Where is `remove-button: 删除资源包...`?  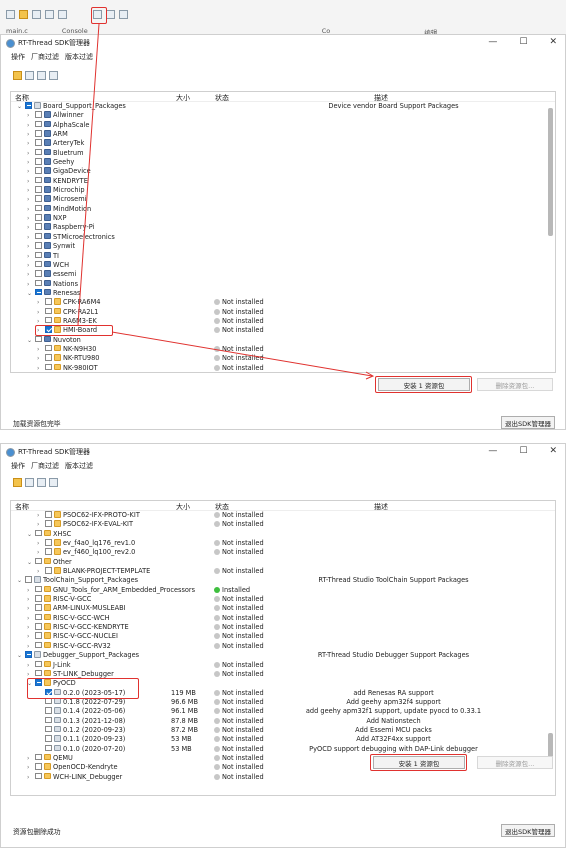
remove-button: 删除资源包... is located at coordinates (515, 762).